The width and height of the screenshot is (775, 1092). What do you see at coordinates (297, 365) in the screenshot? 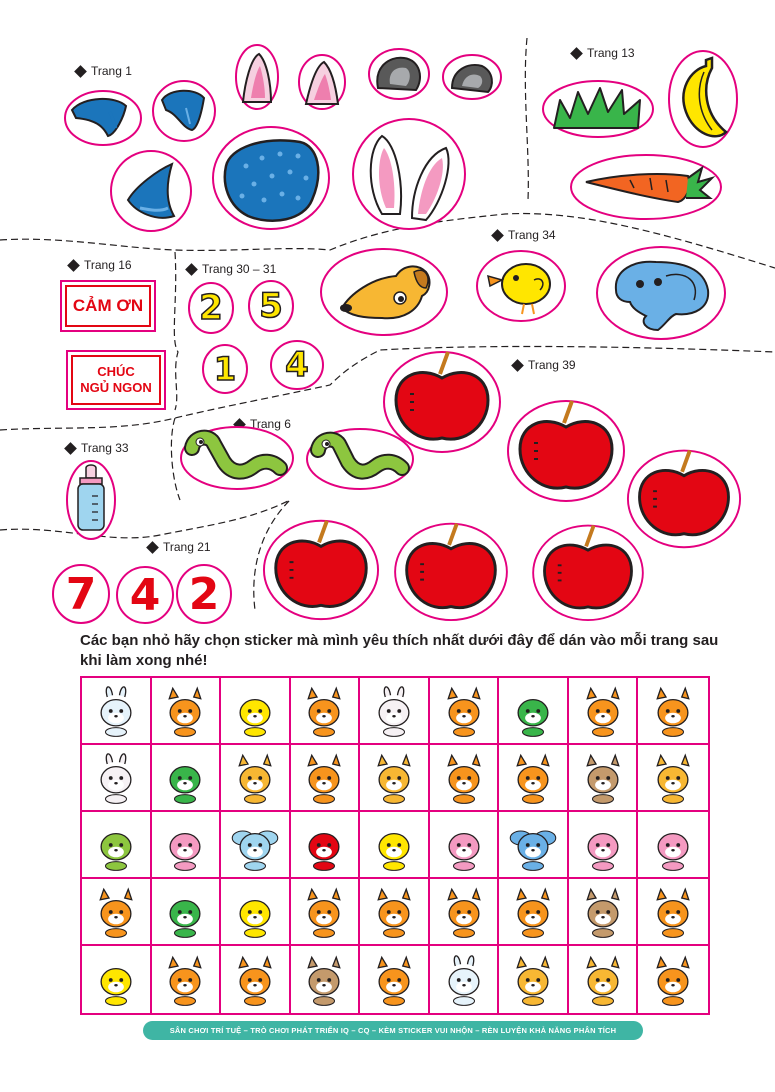
I see `number-4-sticker: 4` at bounding box center [297, 365].